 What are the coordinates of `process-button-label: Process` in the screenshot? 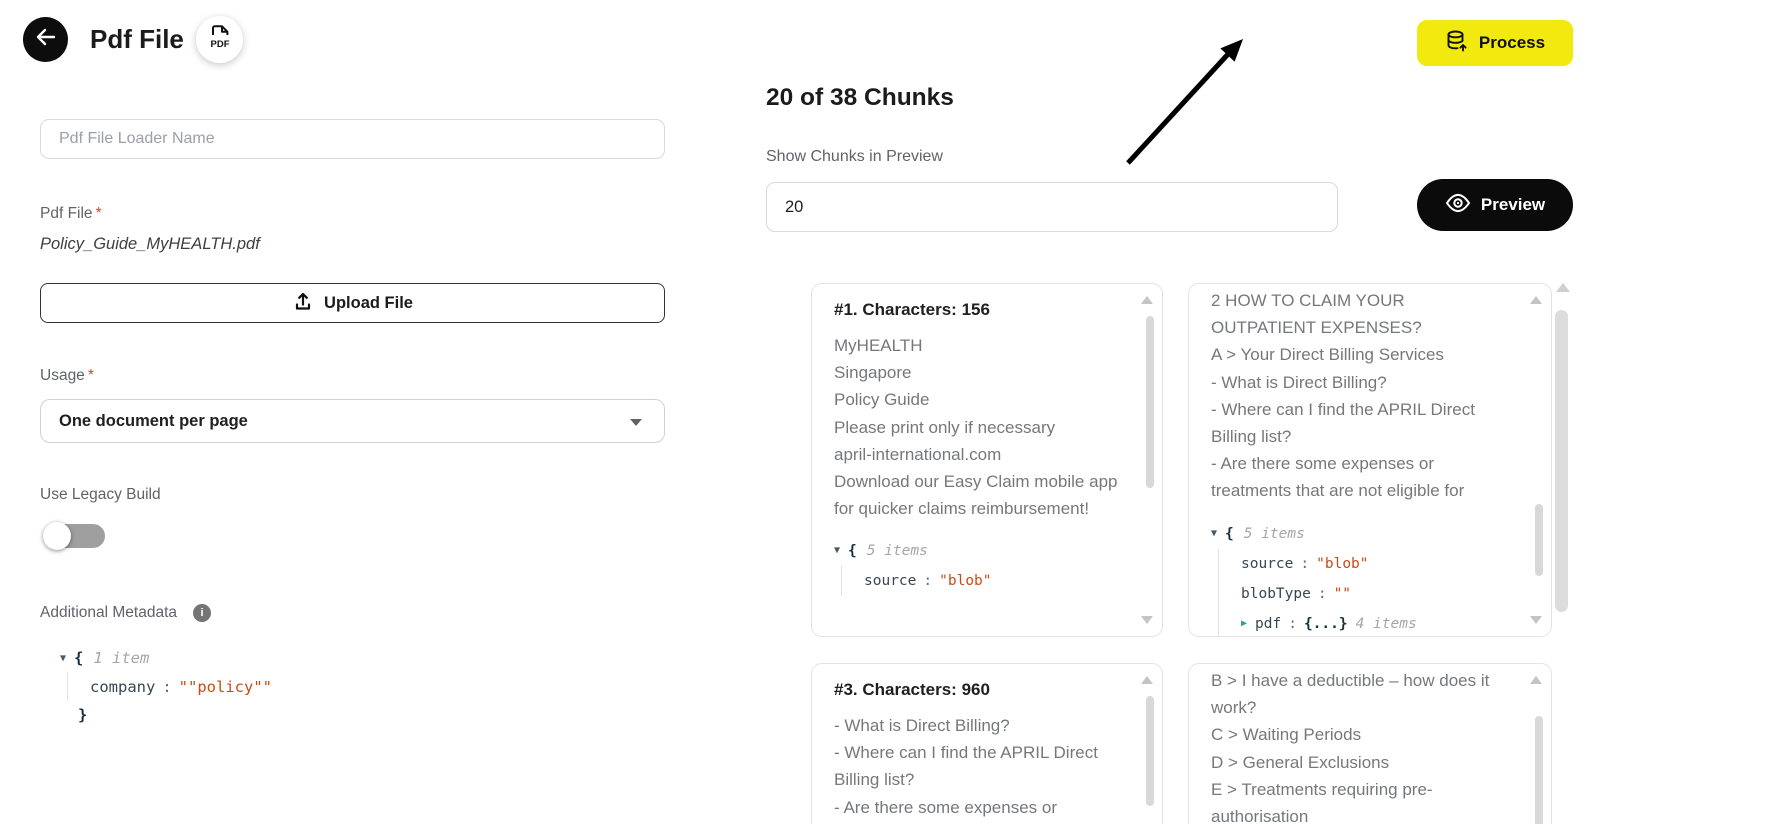 It's located at (1512, 42).